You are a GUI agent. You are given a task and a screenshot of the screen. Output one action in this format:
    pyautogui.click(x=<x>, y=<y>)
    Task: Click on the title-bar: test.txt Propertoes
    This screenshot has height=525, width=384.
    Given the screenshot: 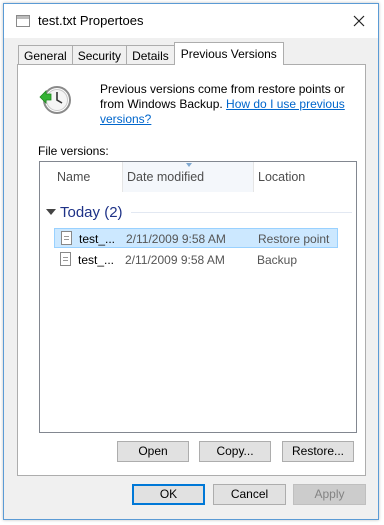 What is the action you would take?
    pyautogui.click(x=191, y=21)
    